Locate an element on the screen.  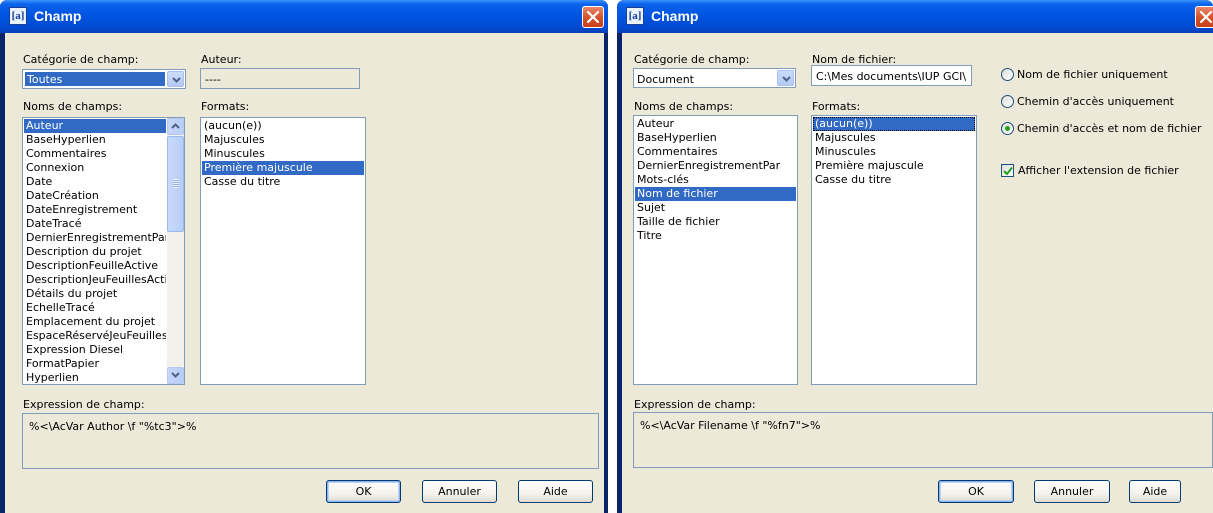
radio-label: Chemin d'accès uniquement is located at coordinates (1095, 101).